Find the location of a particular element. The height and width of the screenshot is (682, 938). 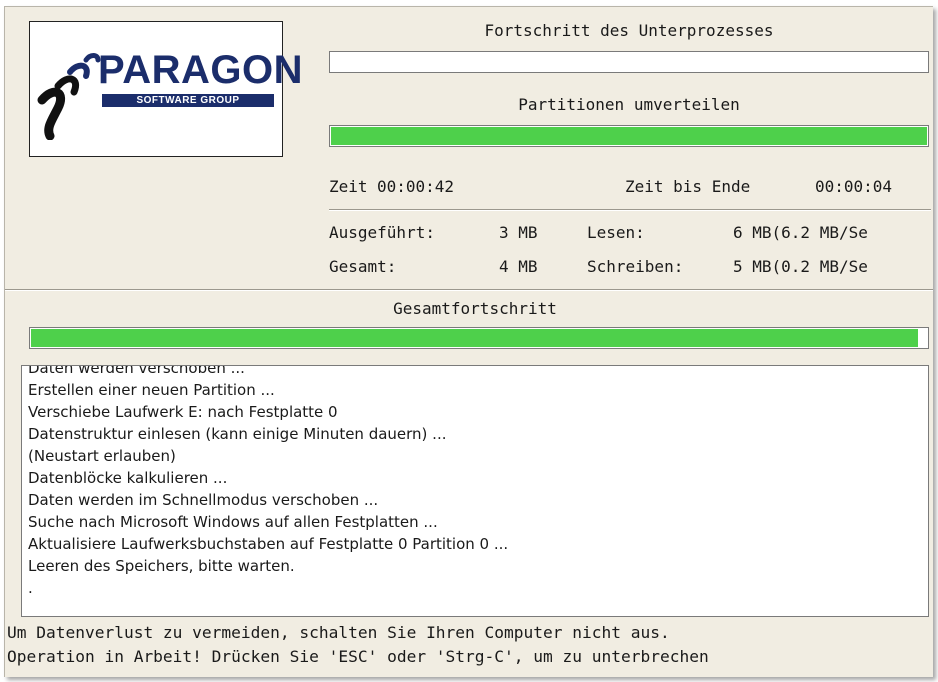

elapsed-time-label: Zeit is located at coordinates (348, 186).